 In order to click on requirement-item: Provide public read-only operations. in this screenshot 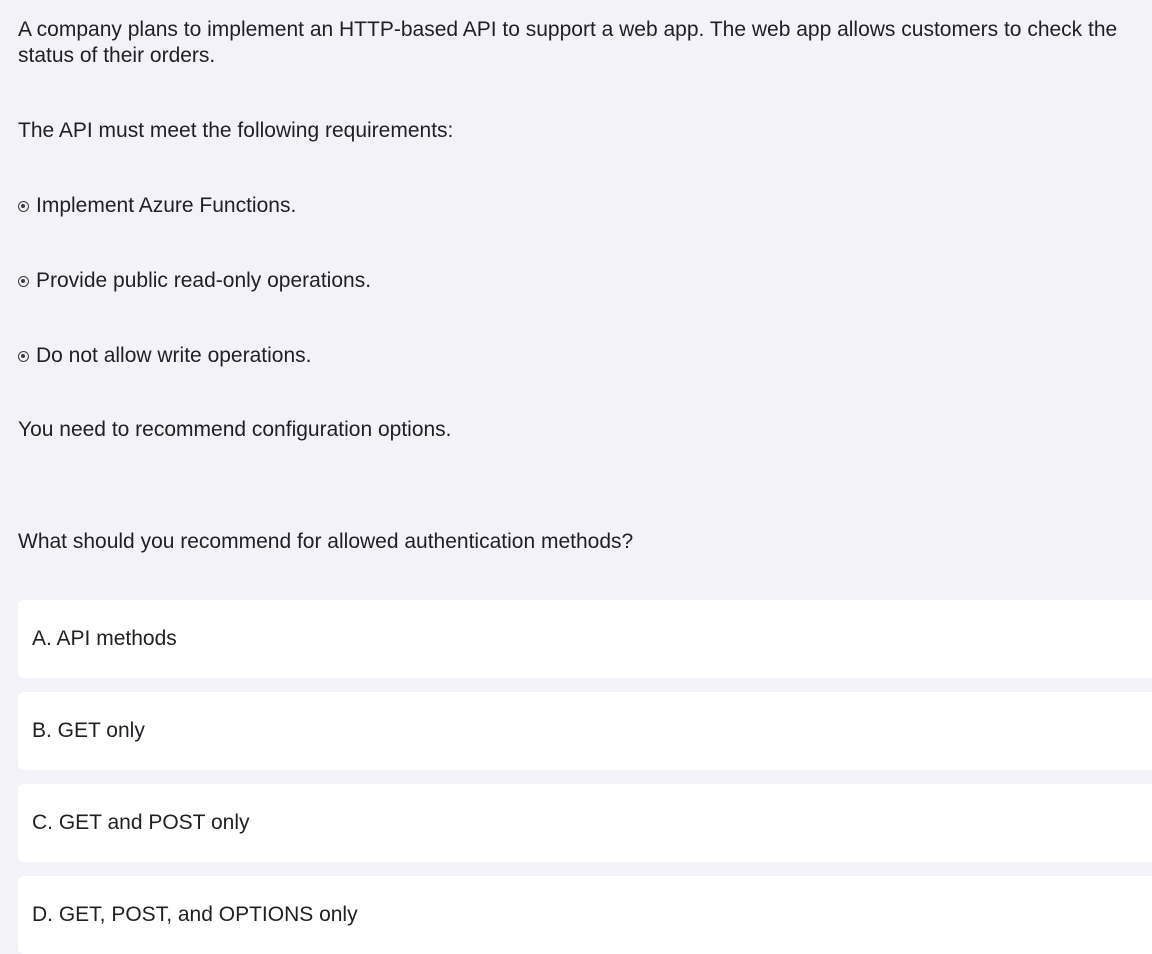, I will do `click(194, 281)`.